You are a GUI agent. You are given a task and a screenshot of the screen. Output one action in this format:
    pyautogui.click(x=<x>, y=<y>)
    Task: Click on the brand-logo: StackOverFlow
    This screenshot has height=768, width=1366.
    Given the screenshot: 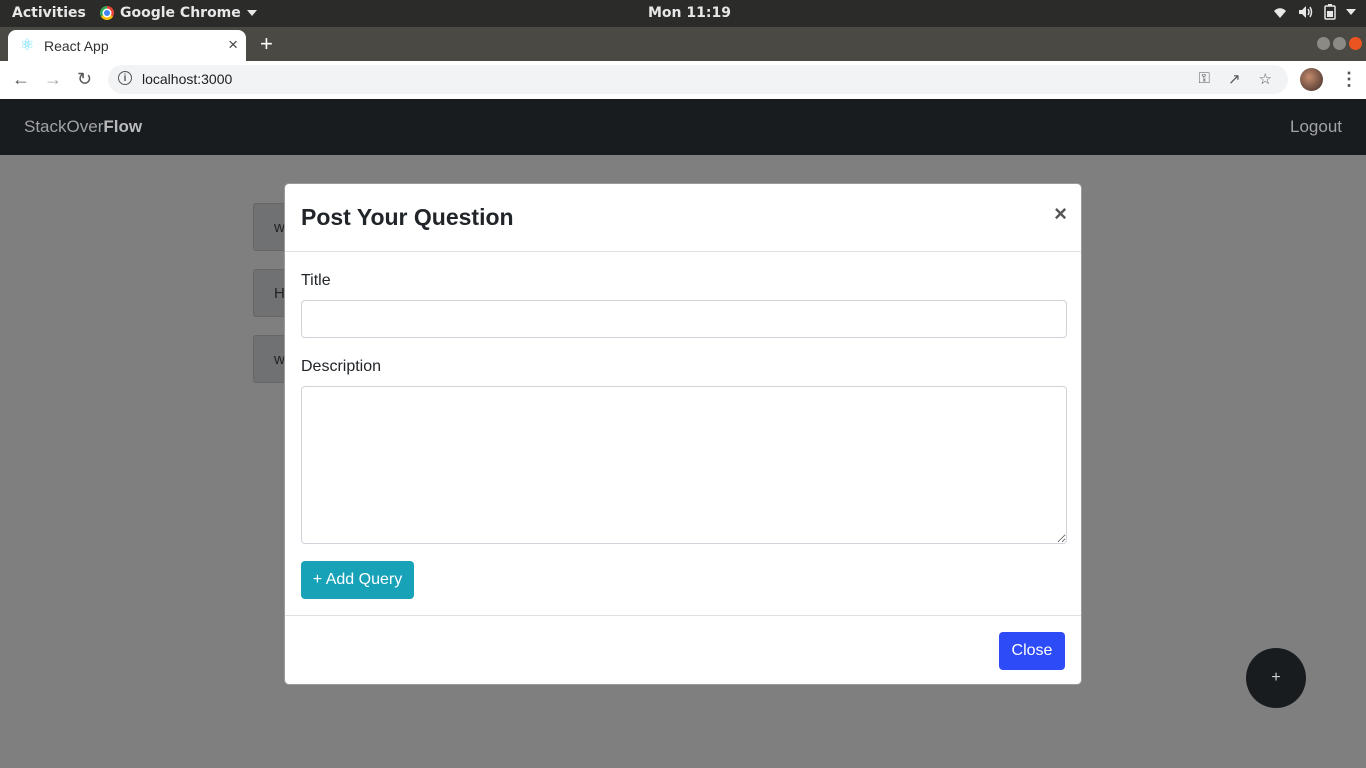 What is the action you would take?
    pyautogui.click(x=83, y=127)
    